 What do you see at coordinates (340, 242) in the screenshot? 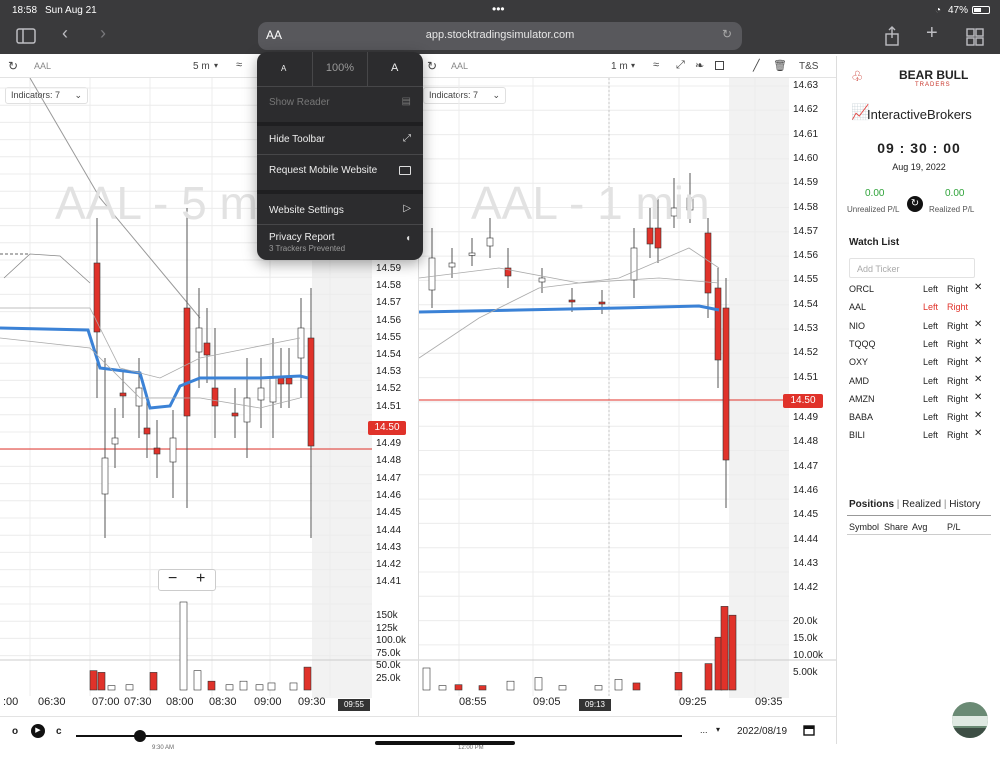
I see `privacy-report-item: Privacy Report 3 Trackers Prevented ◖` at bounding box center [340, 242].